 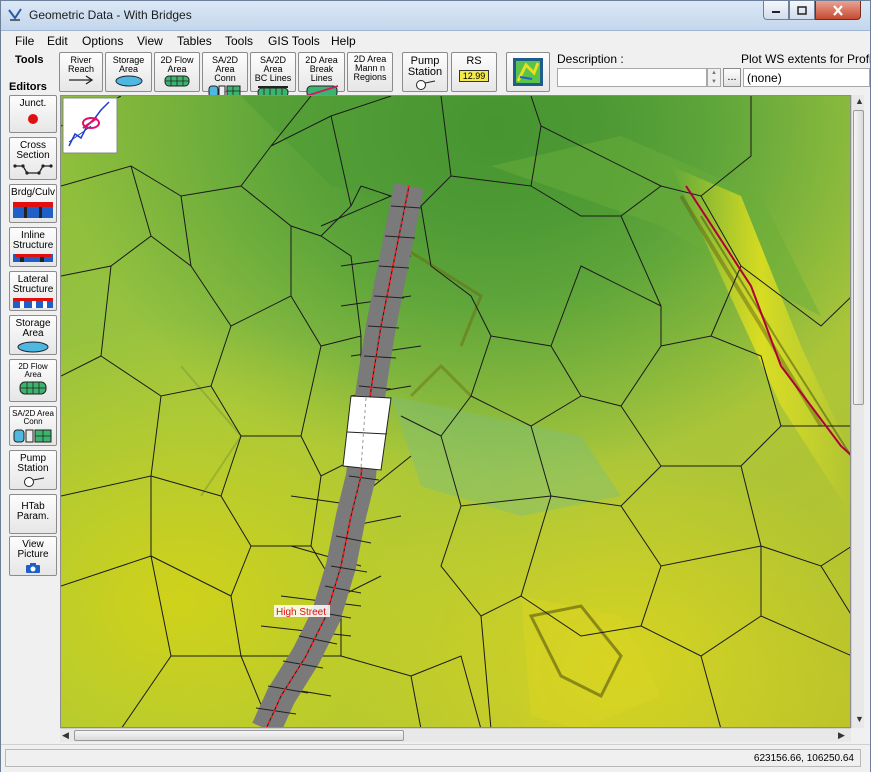 I want to click on sa-2d-conn-editor-button: SA/2D Area Conn, so click(x=33, y=426).